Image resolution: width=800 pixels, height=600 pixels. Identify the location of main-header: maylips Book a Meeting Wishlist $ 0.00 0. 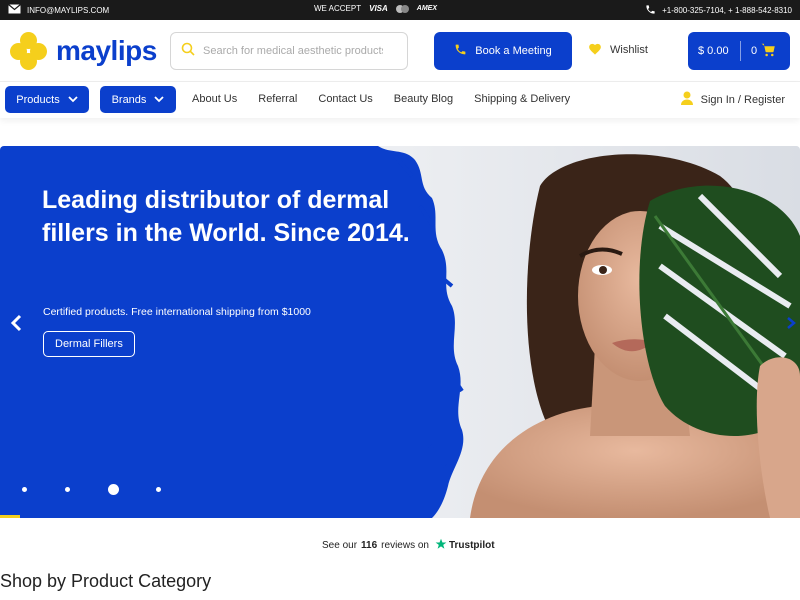
(400, 51).